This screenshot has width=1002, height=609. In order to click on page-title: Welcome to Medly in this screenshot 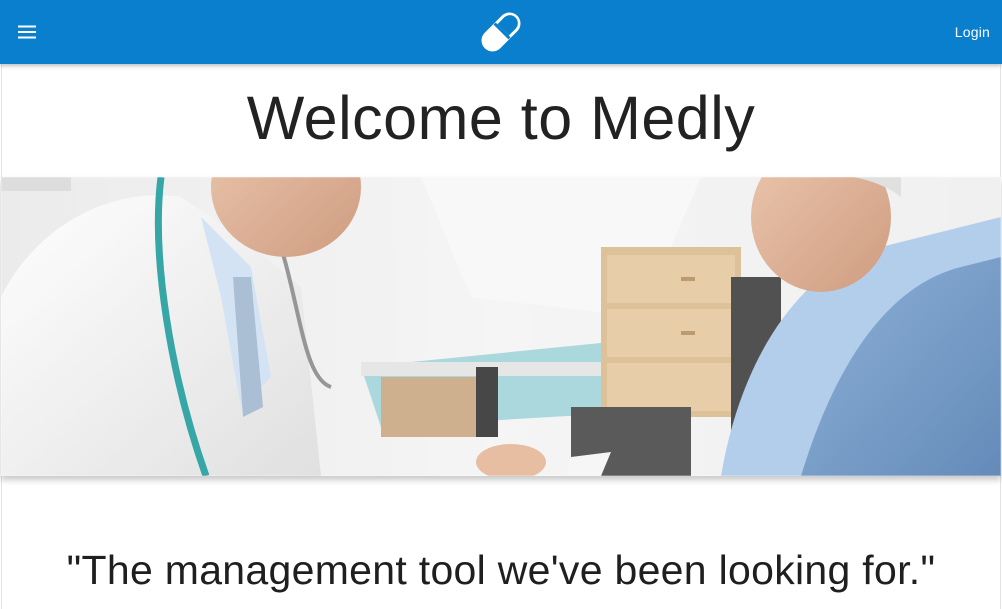, I will do `click(501, 118)`.